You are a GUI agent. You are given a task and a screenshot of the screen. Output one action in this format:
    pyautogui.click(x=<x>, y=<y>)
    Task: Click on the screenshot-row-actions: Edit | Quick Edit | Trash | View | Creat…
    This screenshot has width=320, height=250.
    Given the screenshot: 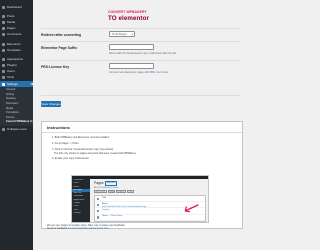 What is the action you would take?
    pyautogui.click(x=124, y=206)
    